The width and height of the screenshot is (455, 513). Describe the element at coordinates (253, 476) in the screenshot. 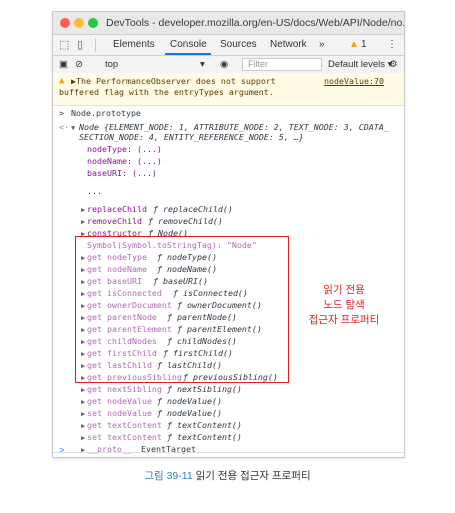

I see `caption-text: 읽기 전용 접근자 프로퍼티` at that location.